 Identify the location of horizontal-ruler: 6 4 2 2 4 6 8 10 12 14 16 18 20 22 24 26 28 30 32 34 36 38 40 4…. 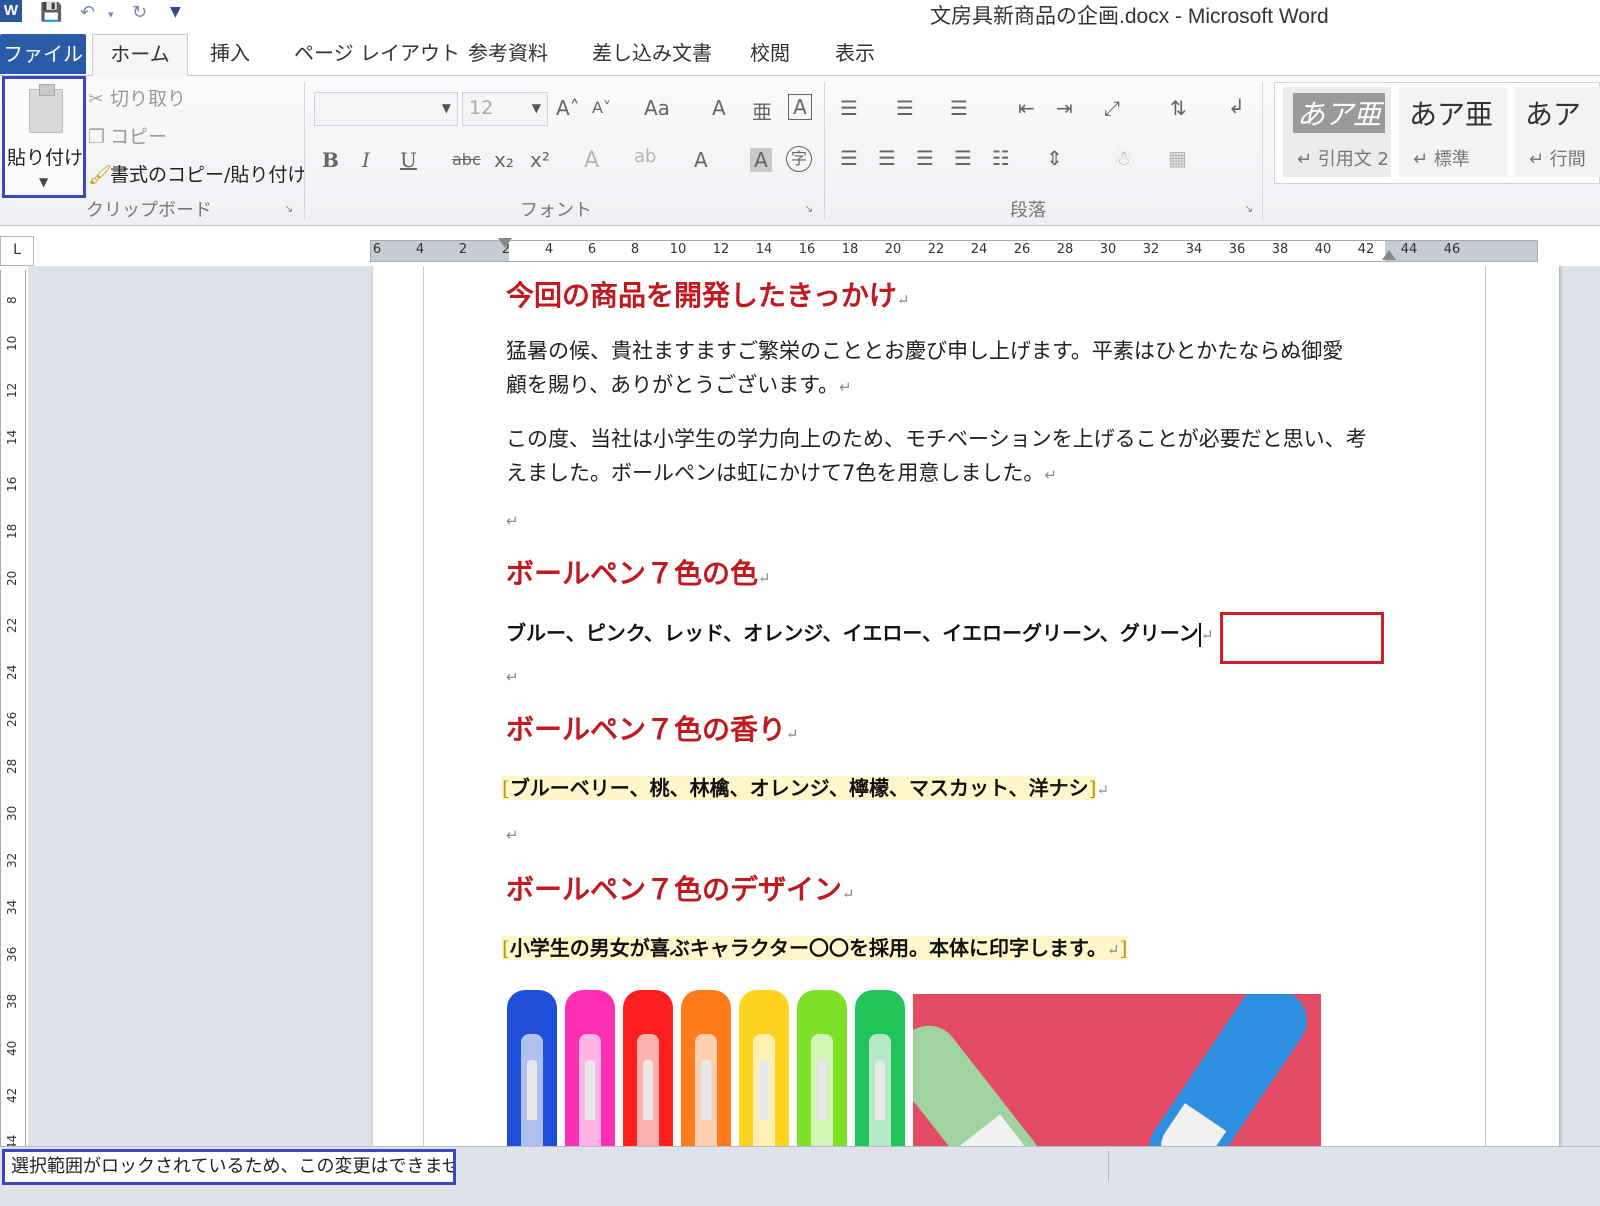
(954, 250).